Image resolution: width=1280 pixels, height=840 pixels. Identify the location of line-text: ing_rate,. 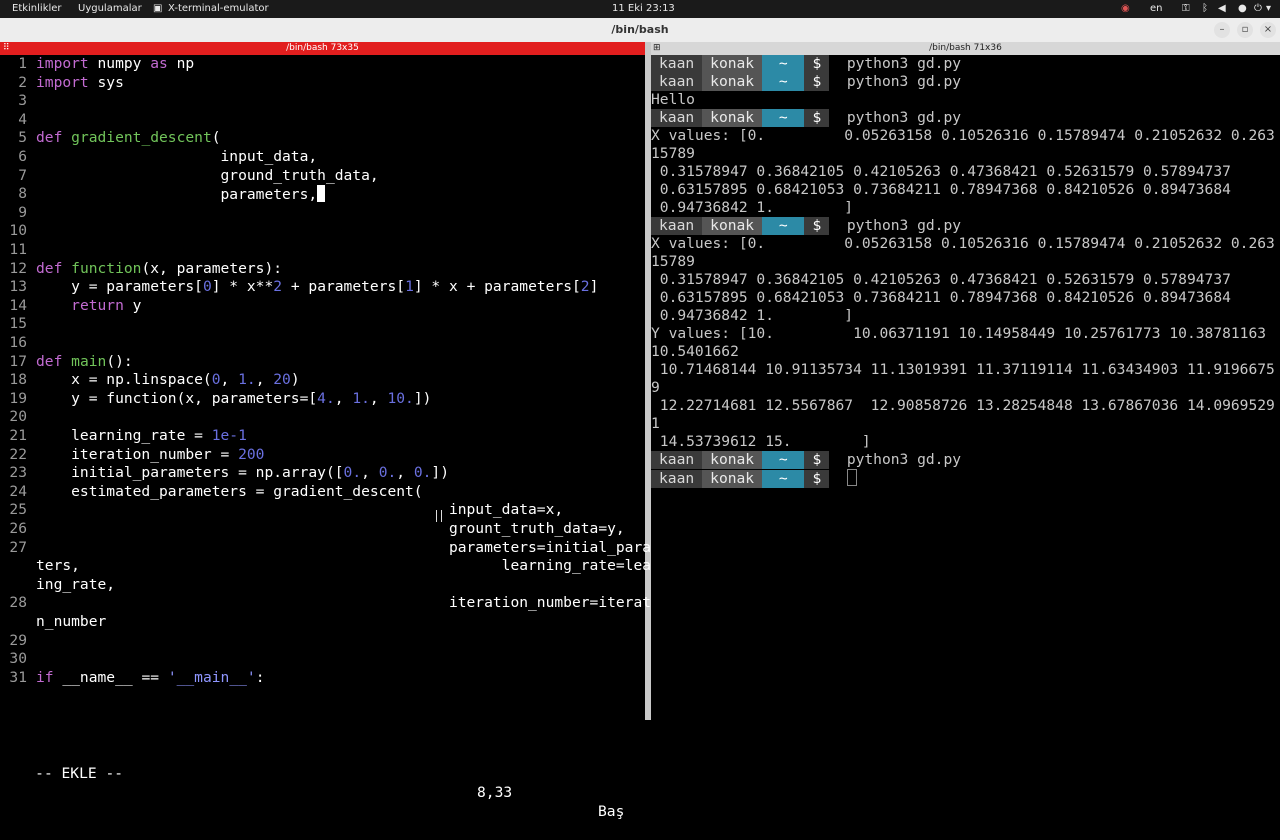
(75, 585).